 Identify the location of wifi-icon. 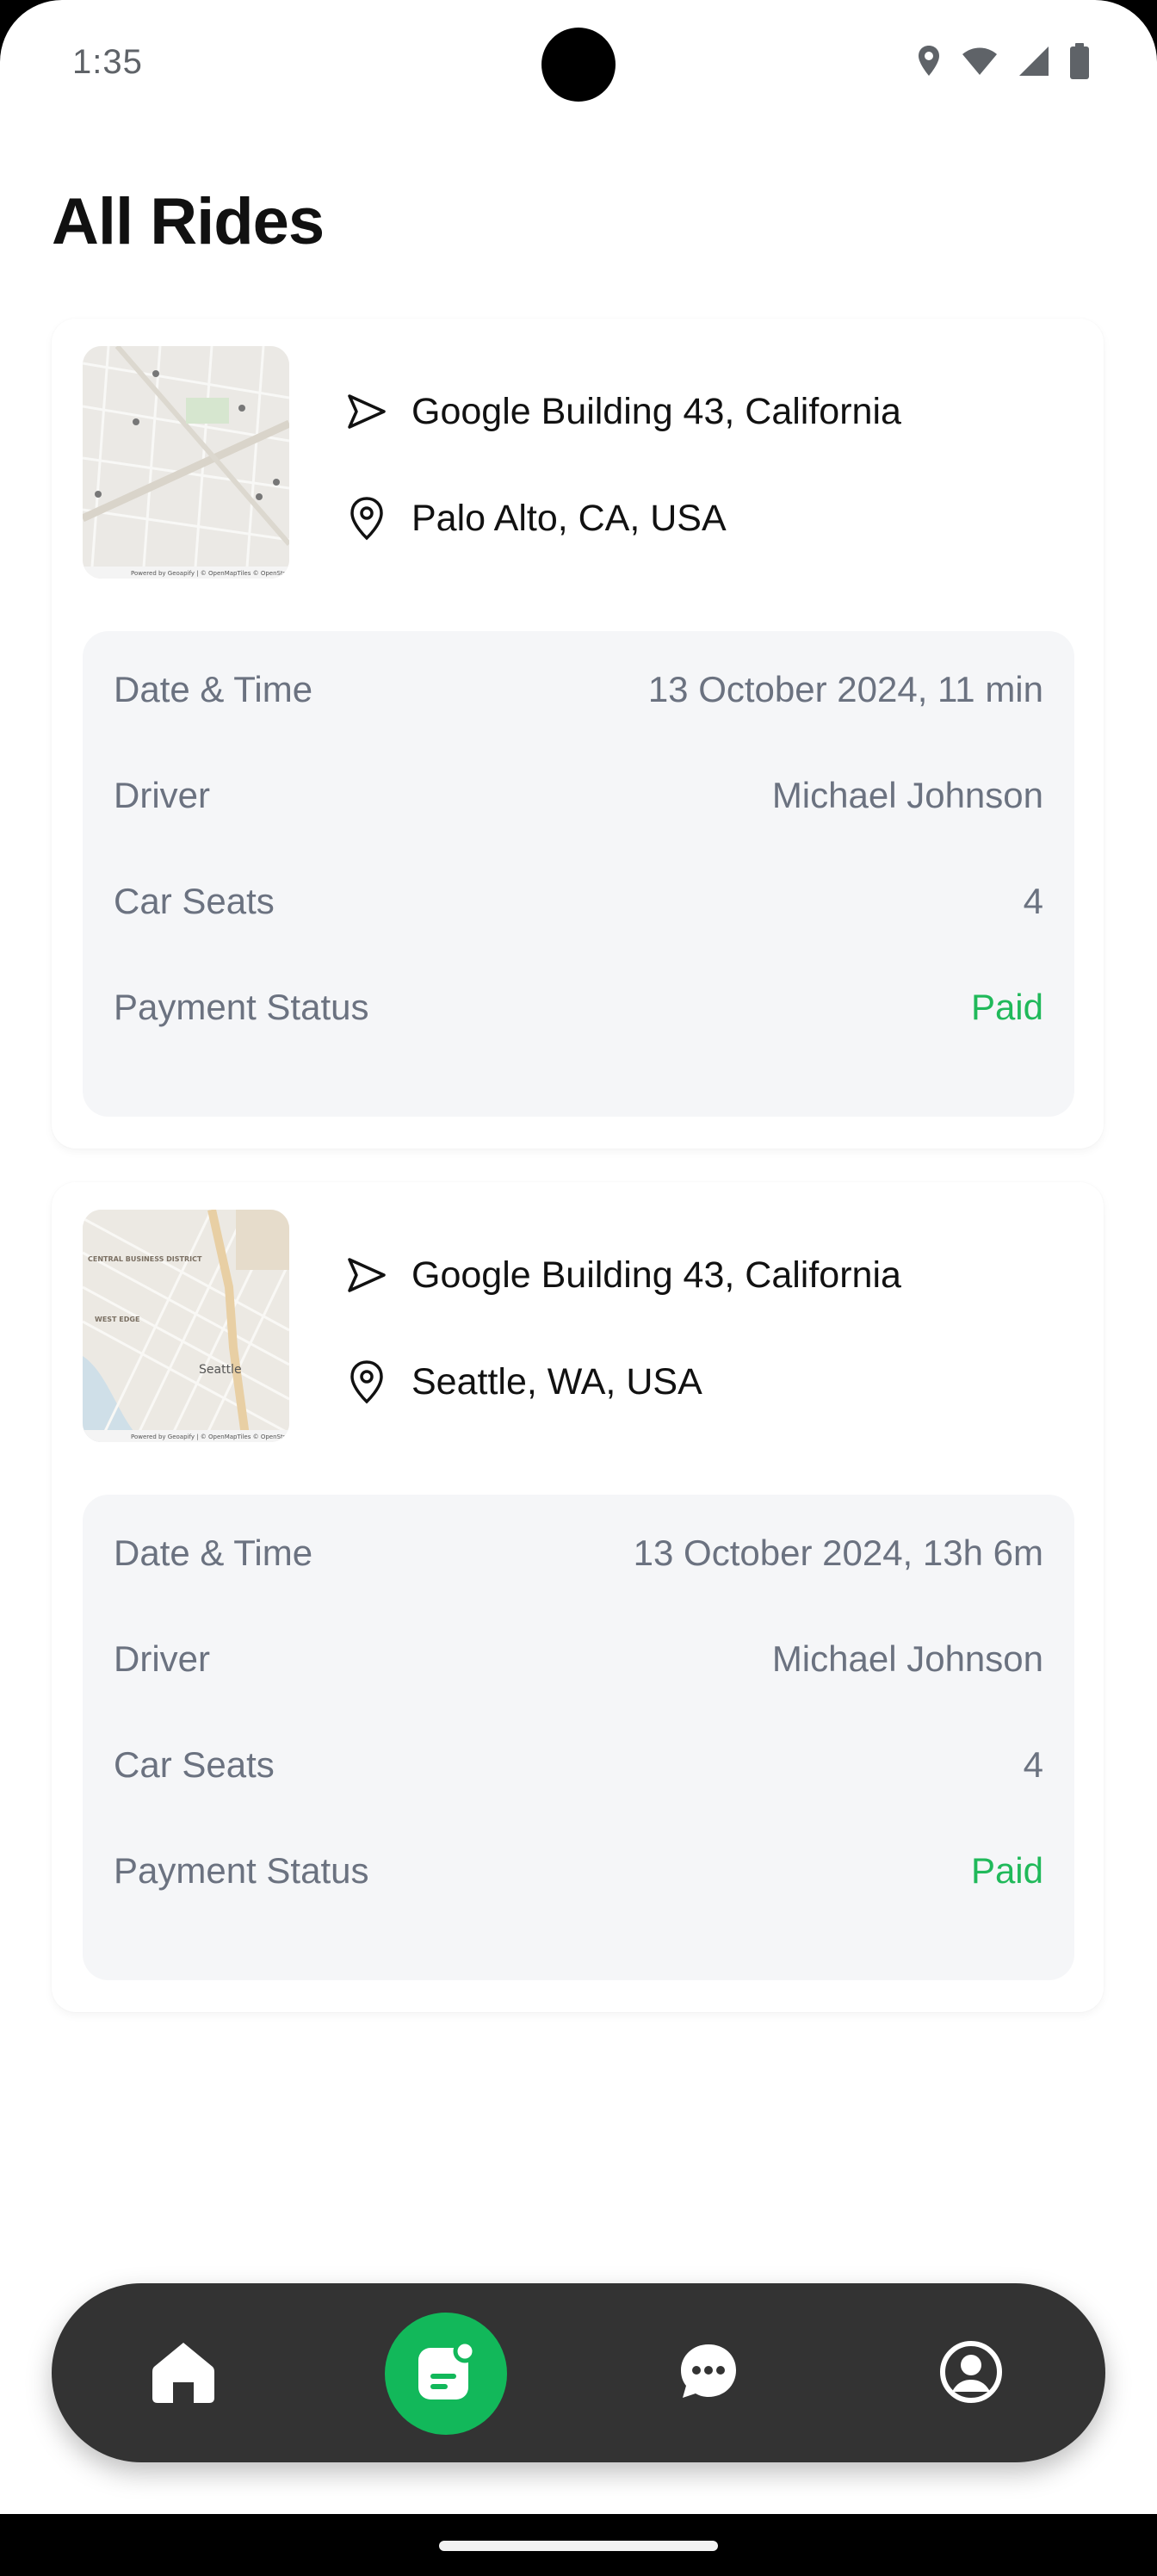
(980, 64).